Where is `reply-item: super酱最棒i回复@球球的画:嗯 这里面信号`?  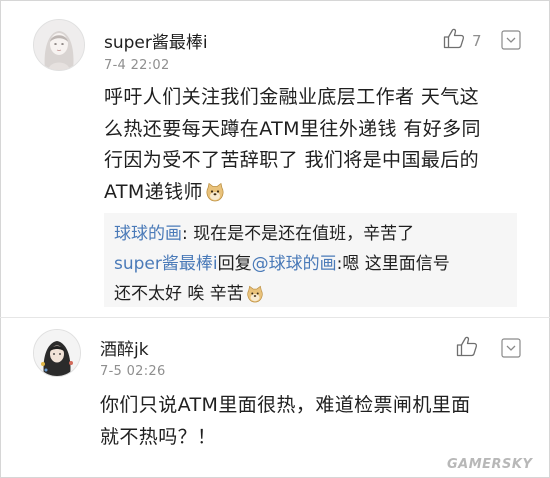
reply-item: super酱最棒i回复@球球的画:嗯 这里面信号 is located at coordinates (282, 264).